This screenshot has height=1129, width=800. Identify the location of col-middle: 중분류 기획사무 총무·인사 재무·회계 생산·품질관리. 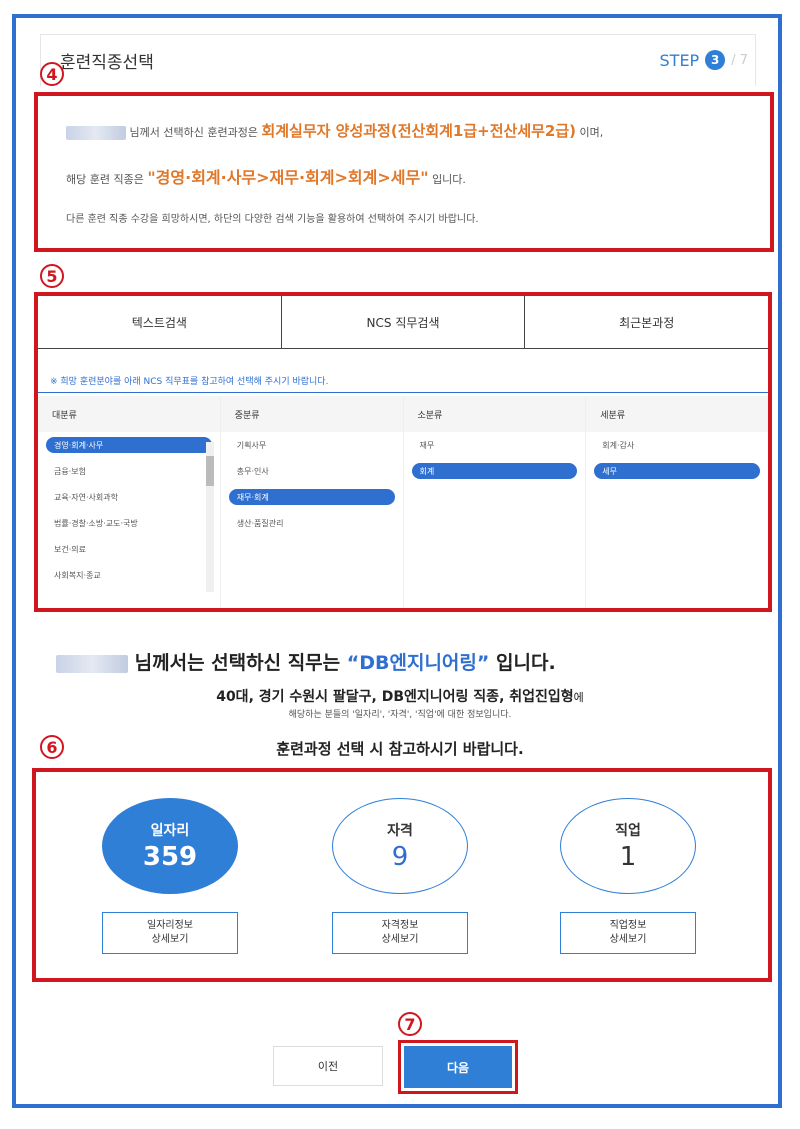
(312, 502).